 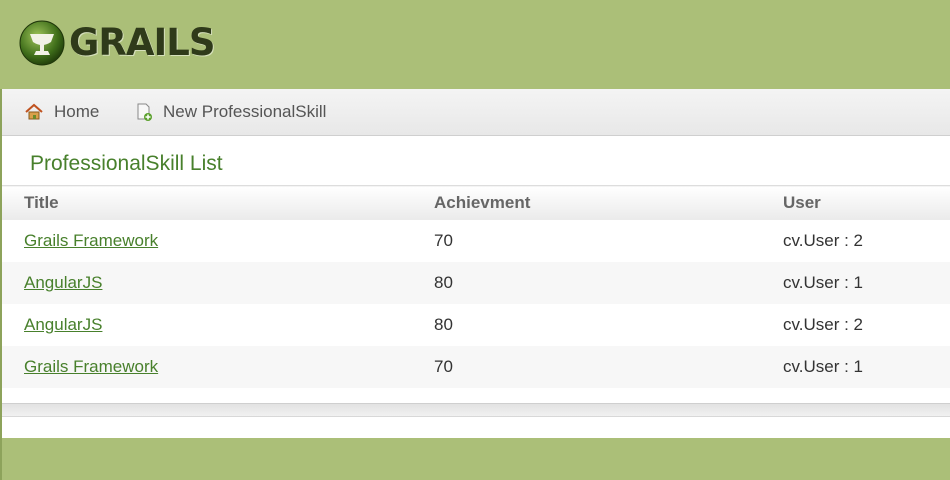 I want to click on footer, so click(x=476, y=459).